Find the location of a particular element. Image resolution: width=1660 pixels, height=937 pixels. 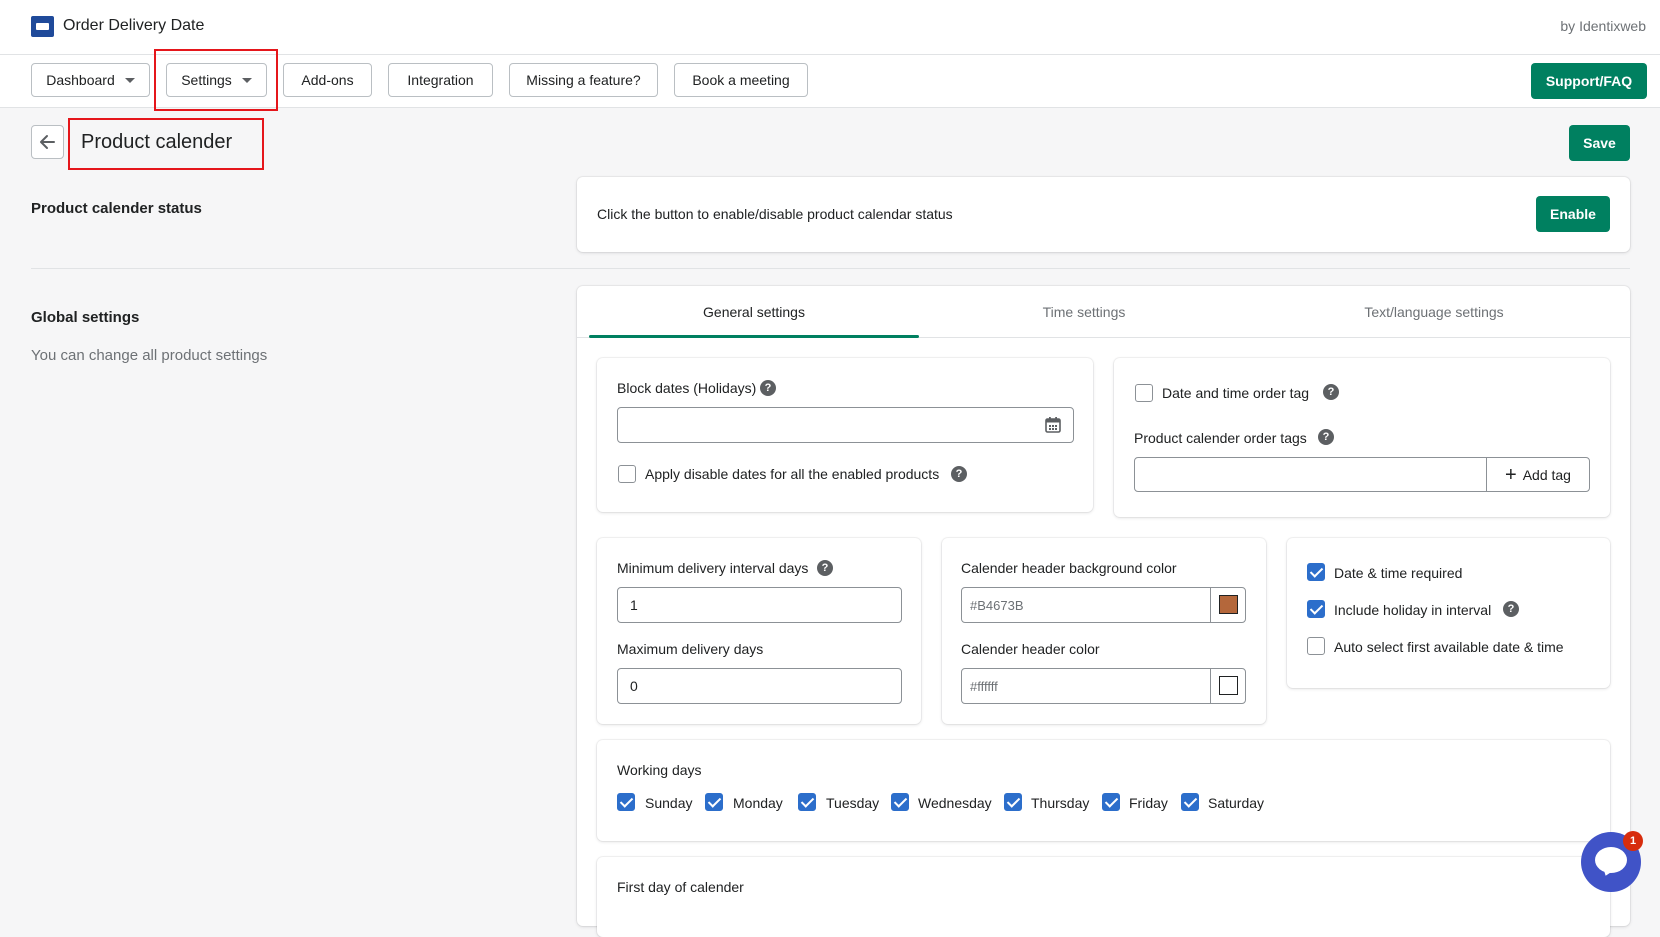

first-day-label: First day of calender is located at coordinates (680, 887).